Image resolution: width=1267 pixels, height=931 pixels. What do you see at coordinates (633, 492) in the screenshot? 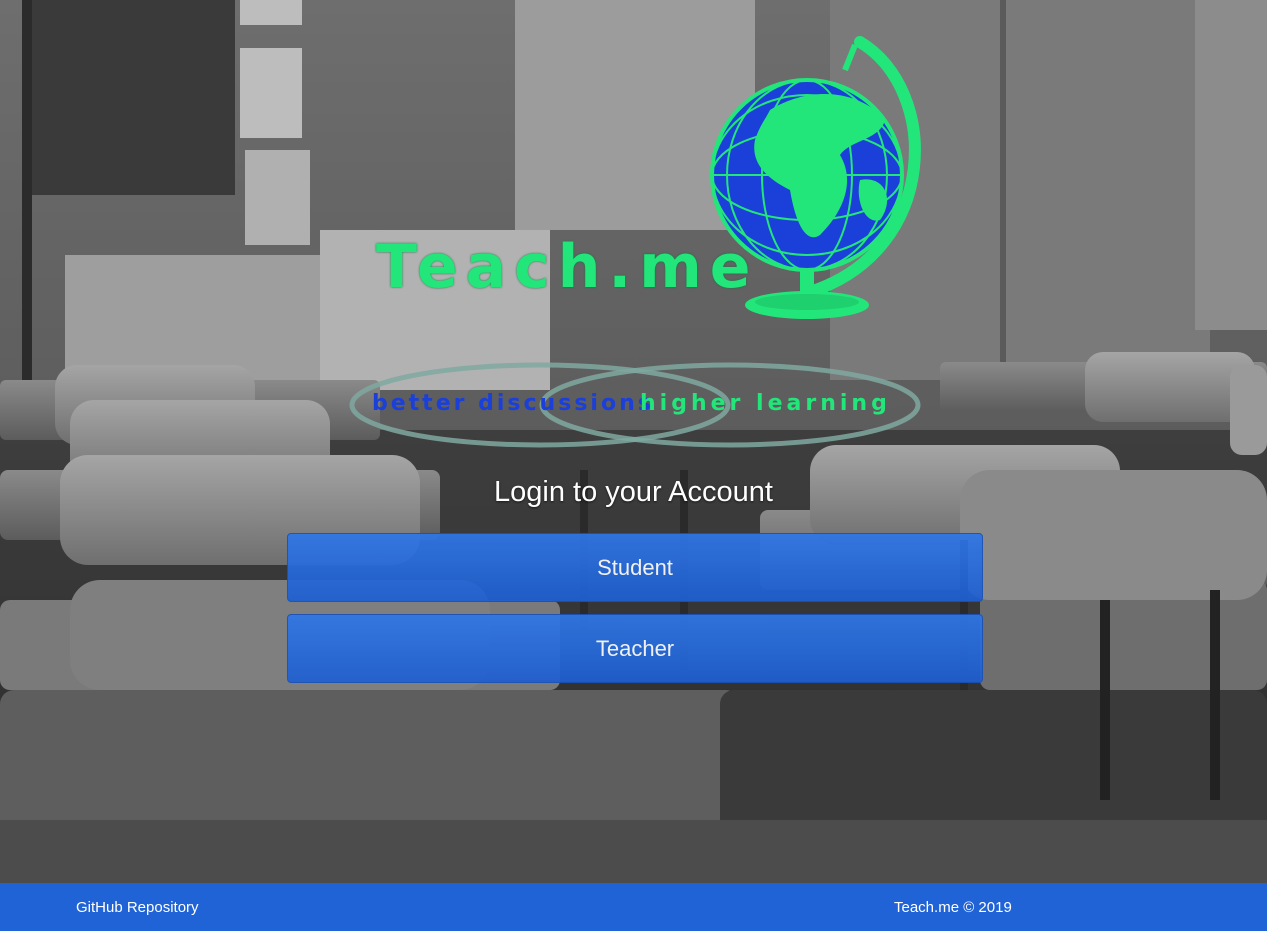
I see `login-title: Login to your Account` at bounding box center [633, 492].